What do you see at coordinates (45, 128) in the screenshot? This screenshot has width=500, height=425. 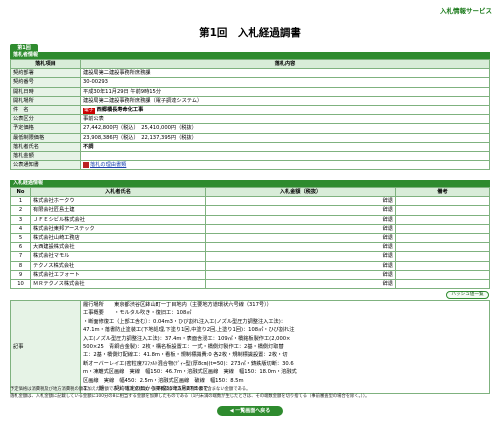 I see `bid-info-label: 予定価格` at bounding box center [45, 128].